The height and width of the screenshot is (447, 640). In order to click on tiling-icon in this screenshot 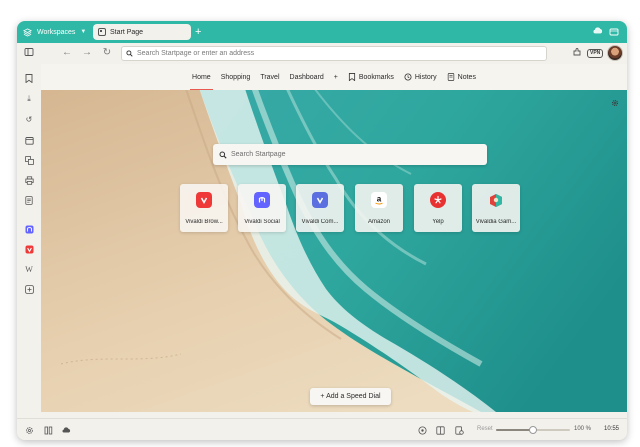, I will do `click(440, 430)`.